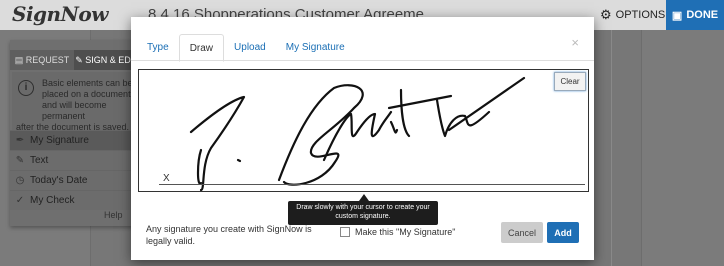 The width and height of the screenshot is (724, 266). I want to click on signnow-logo: SignNow, so click(60, 14).